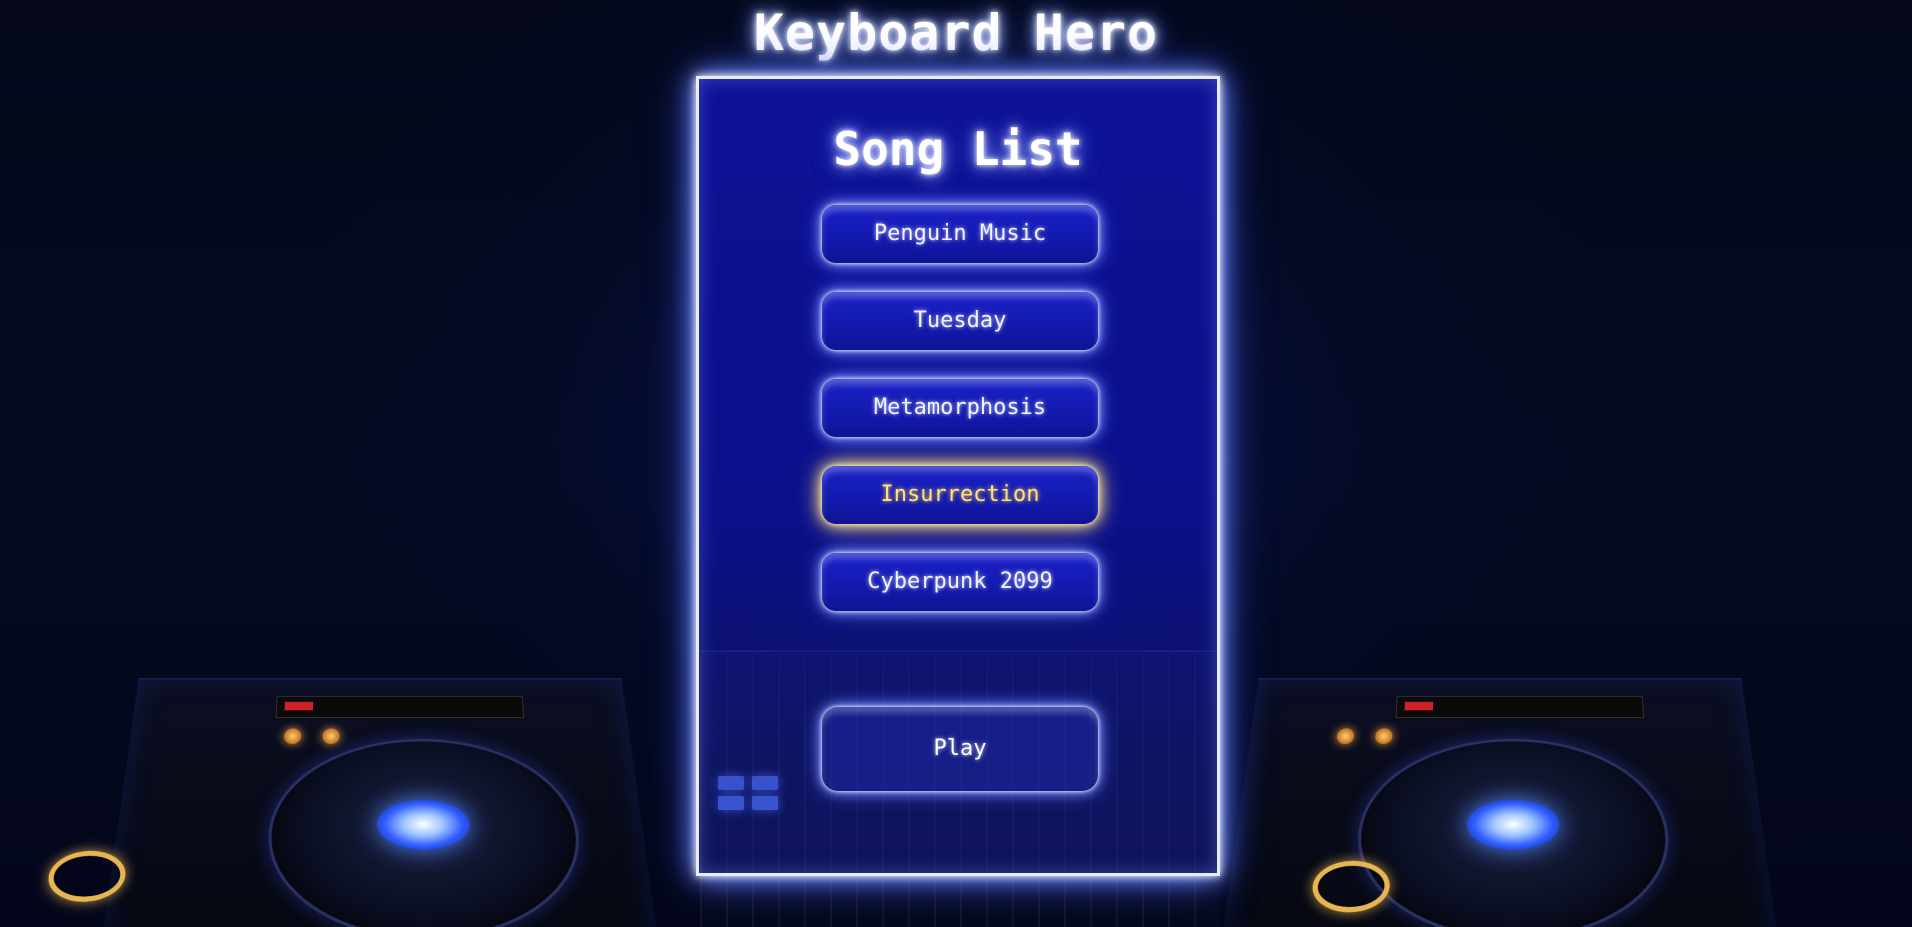 The width and height of the screenshot is (1912, 927). I want to click on song-button-cyberpunk-2099: Cyberpunk 2099, so click(960, 582).